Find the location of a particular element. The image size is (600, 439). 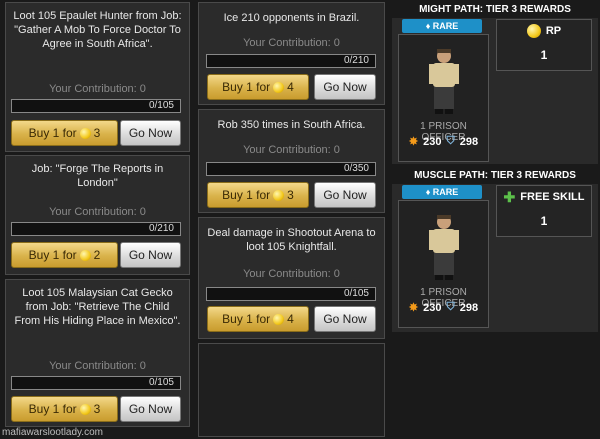

reward-header: MIGHT PATH: TIER 3 REWARDS is located at coordinates (495, 10).